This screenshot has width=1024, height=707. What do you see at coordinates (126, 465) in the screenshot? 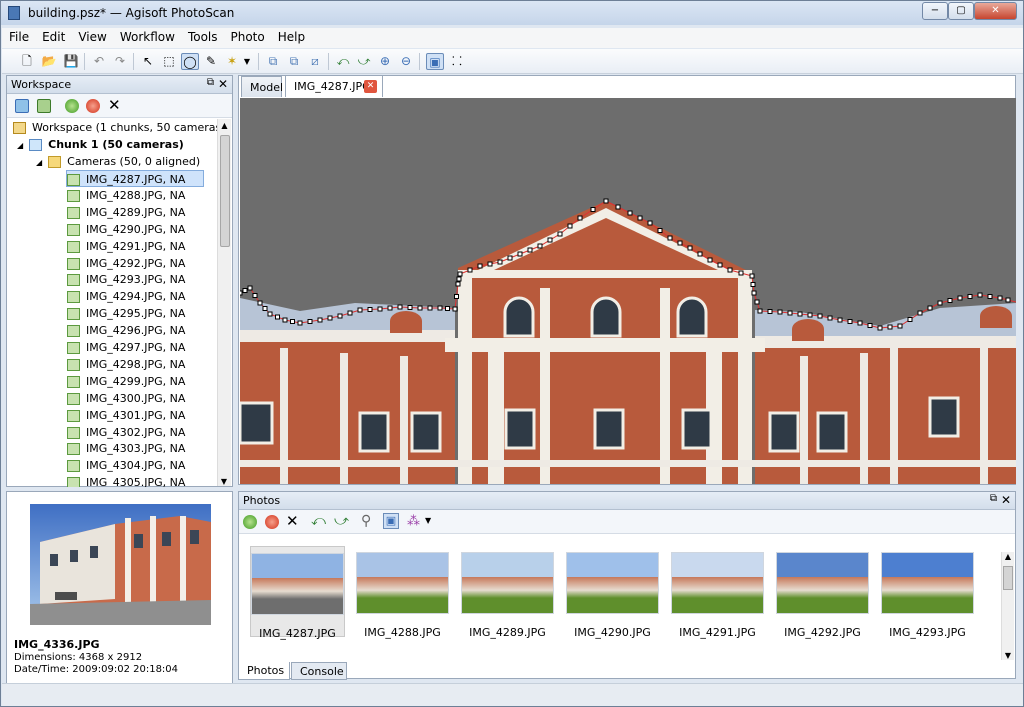
I see `camera-item: IMG_4304.JPG, NA` at bounding box center [126, 465].